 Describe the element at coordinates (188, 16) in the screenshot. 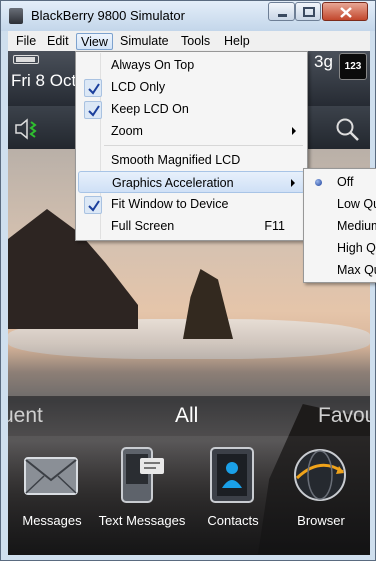

I see `title-bar: BlackBerry 9800 Simulator` at that location.